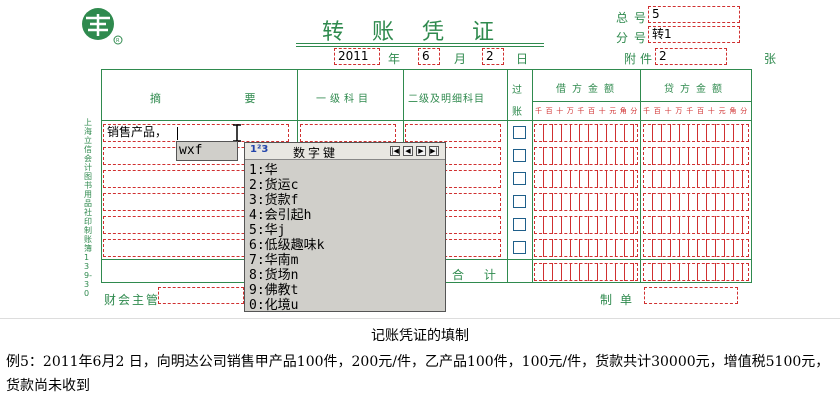 The width and height of the screenshot is (840, 400). What do you see at coordinates (316, 153) in the screenshot?
I see `ime-title: 数字键` at bounding box center [316, 153].